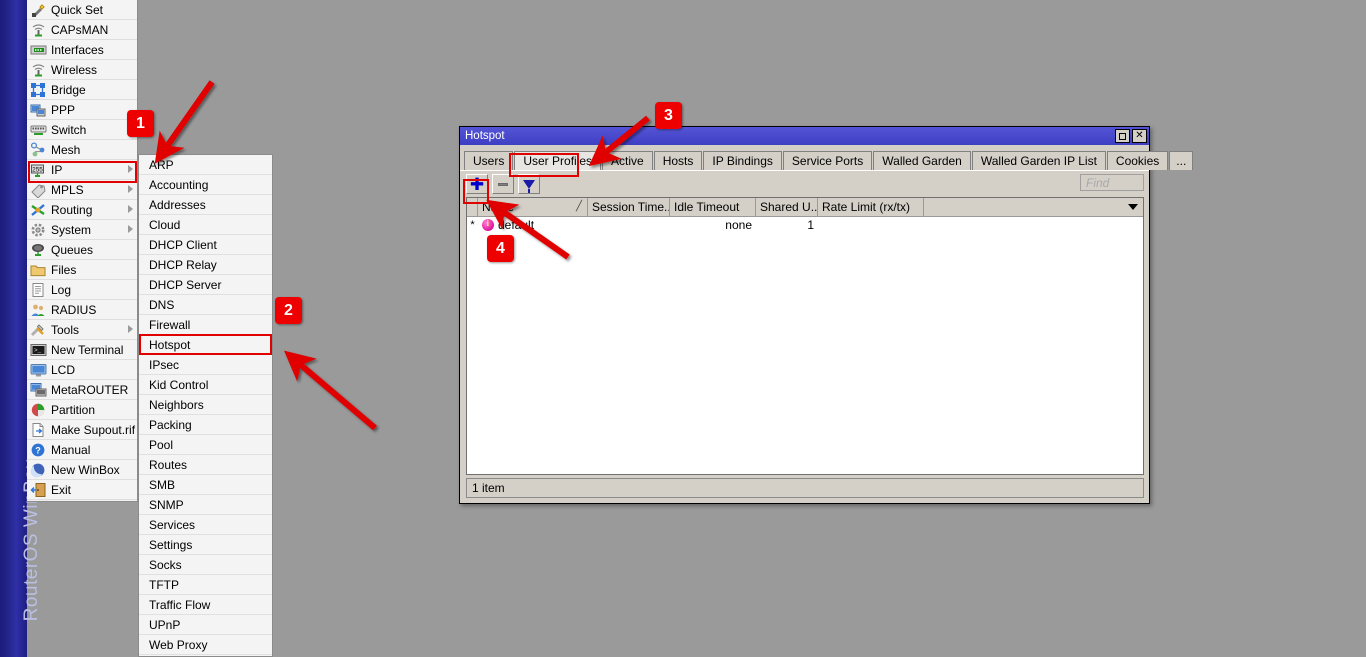  I want to click on main-menu-item-exit: Exit, so click(82, 490).